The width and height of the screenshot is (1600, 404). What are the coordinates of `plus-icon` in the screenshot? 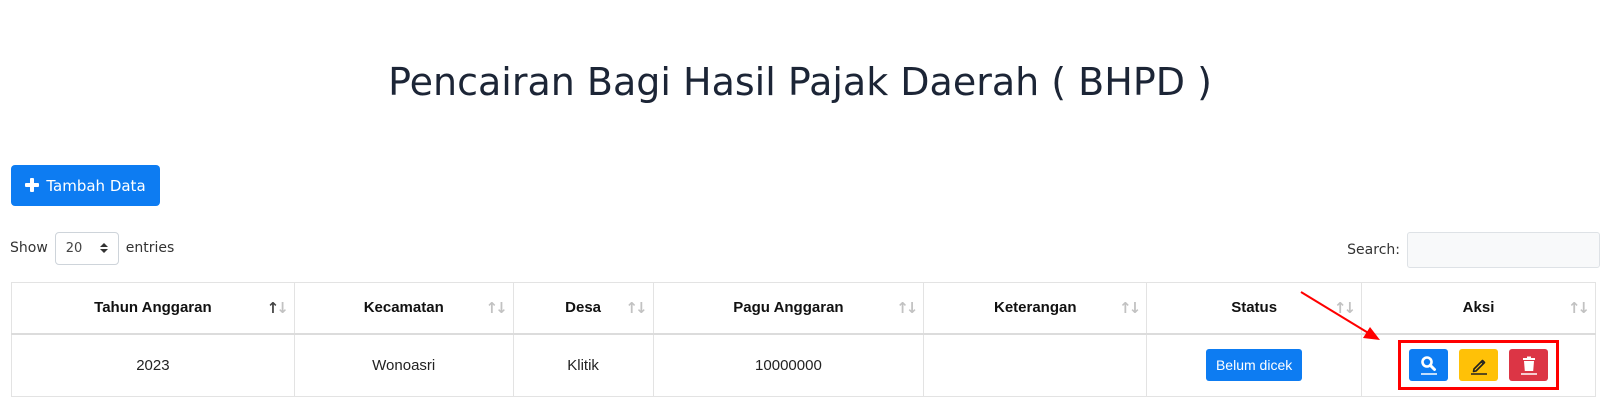 It's located at (32, 184).